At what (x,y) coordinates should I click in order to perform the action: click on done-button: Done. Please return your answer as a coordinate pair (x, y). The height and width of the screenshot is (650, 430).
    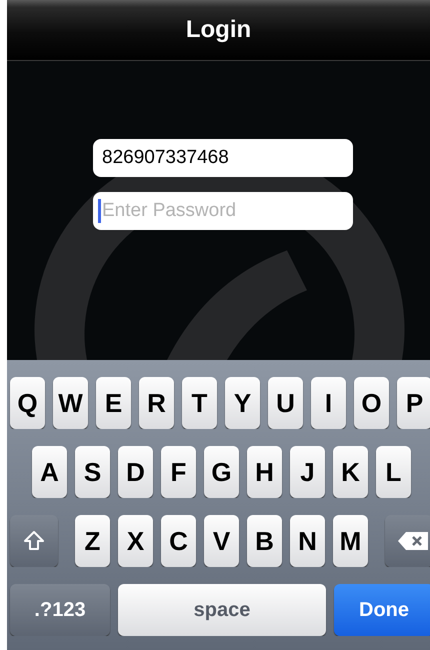
    Looking at the image, I should click on (382, 610).